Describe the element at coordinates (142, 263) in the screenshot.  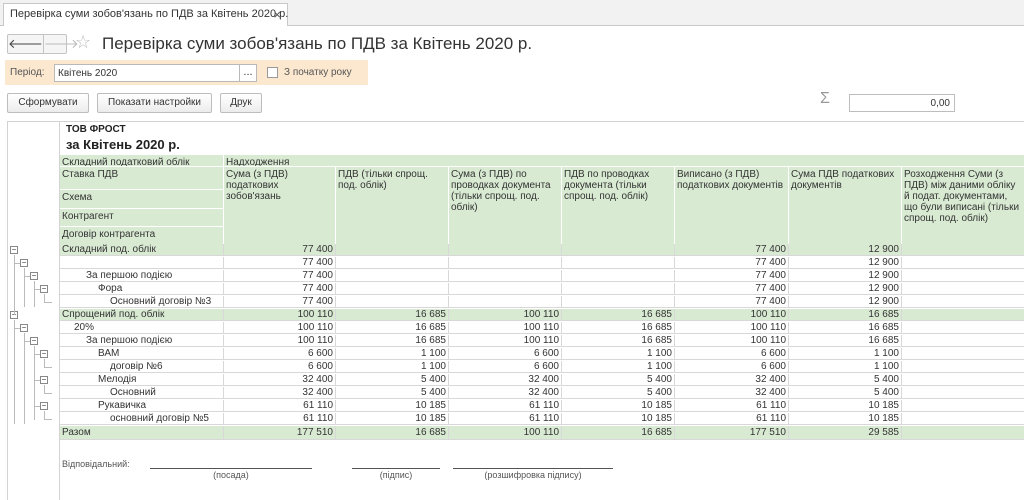
I see `row-label` at that location.